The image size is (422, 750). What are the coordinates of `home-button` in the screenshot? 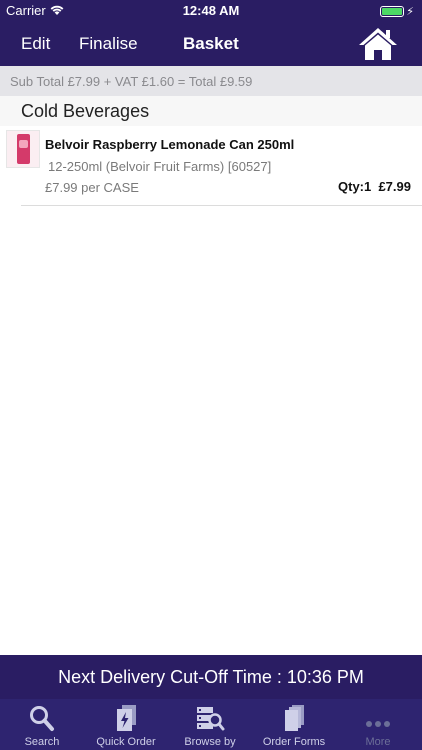 It's located at (378, 44).